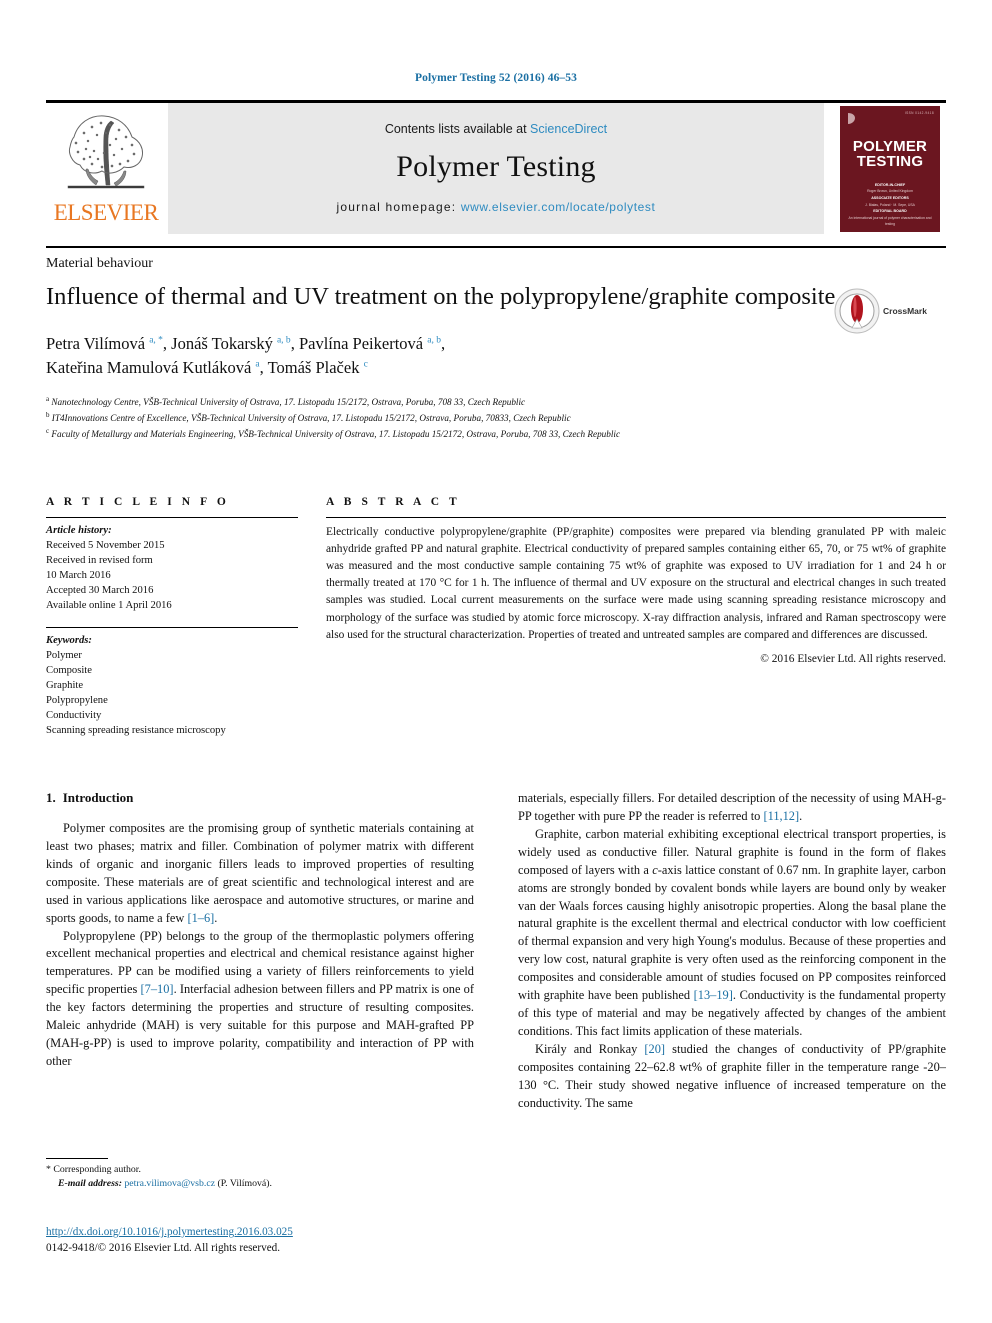  What do you see at coordinates (200, 918) in the screenshot?
I see `citation-link: [1–6]` at bounding box center [200, 918].